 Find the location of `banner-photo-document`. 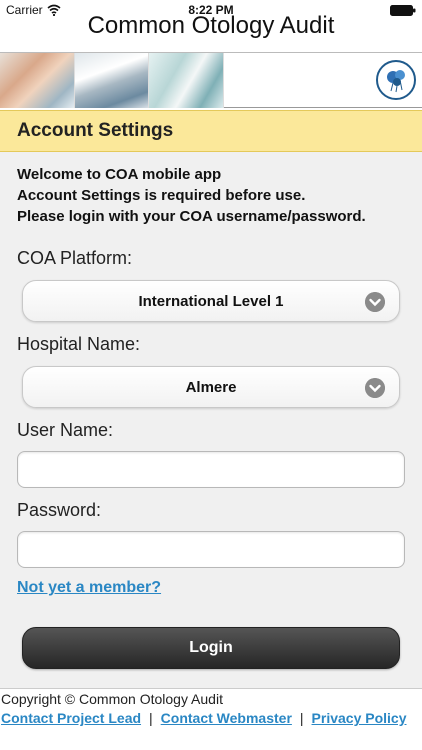

banner-photo-document is located at coordinates (187, 80).